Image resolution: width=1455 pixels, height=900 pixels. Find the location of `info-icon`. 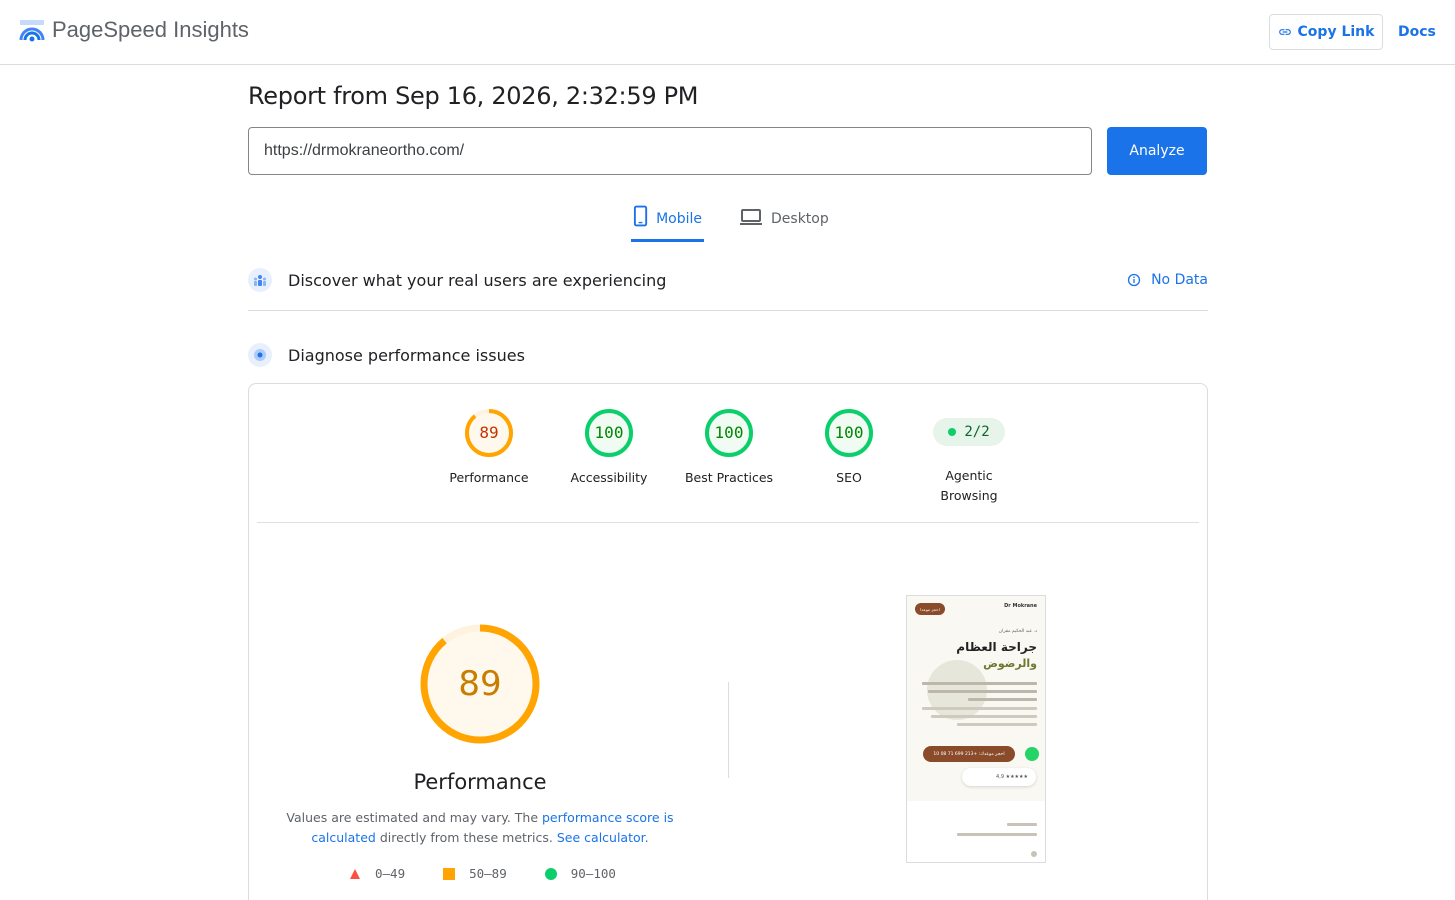

info-icon is located at coordinates (1134, 280).